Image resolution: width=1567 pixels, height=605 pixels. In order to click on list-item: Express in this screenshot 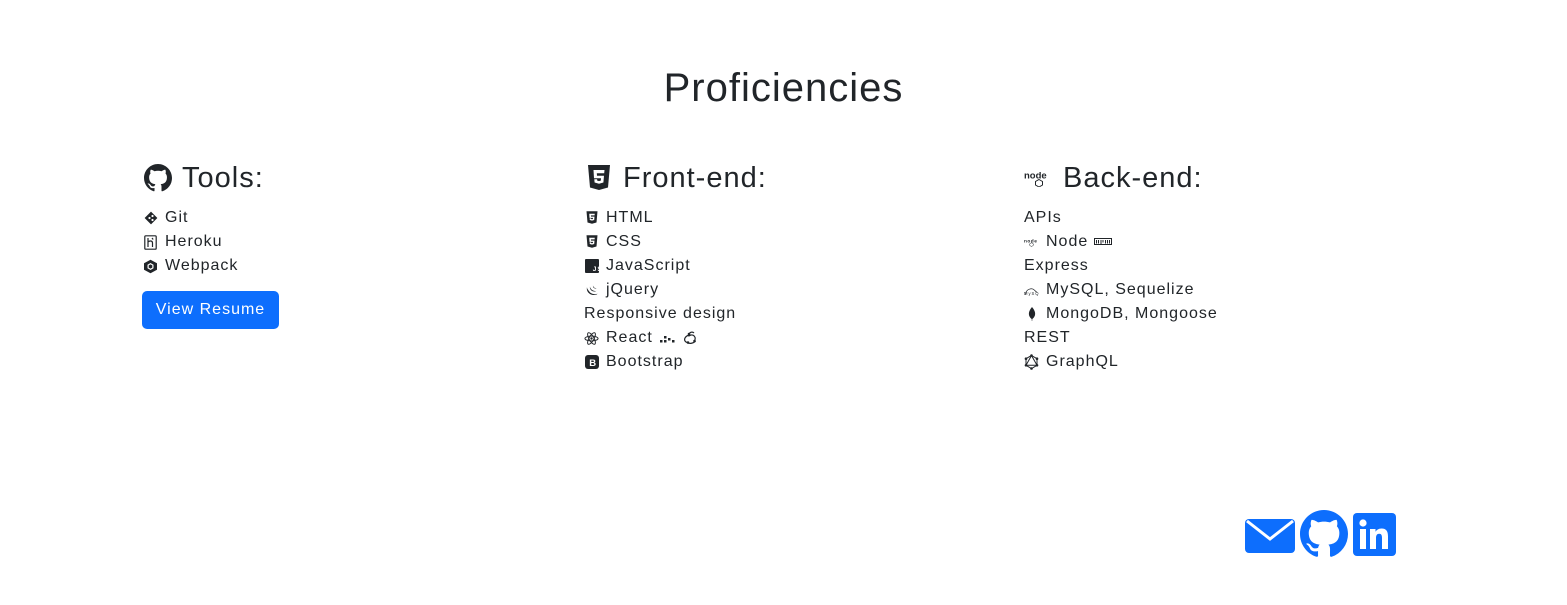, I will do `click(1224, 266)`.